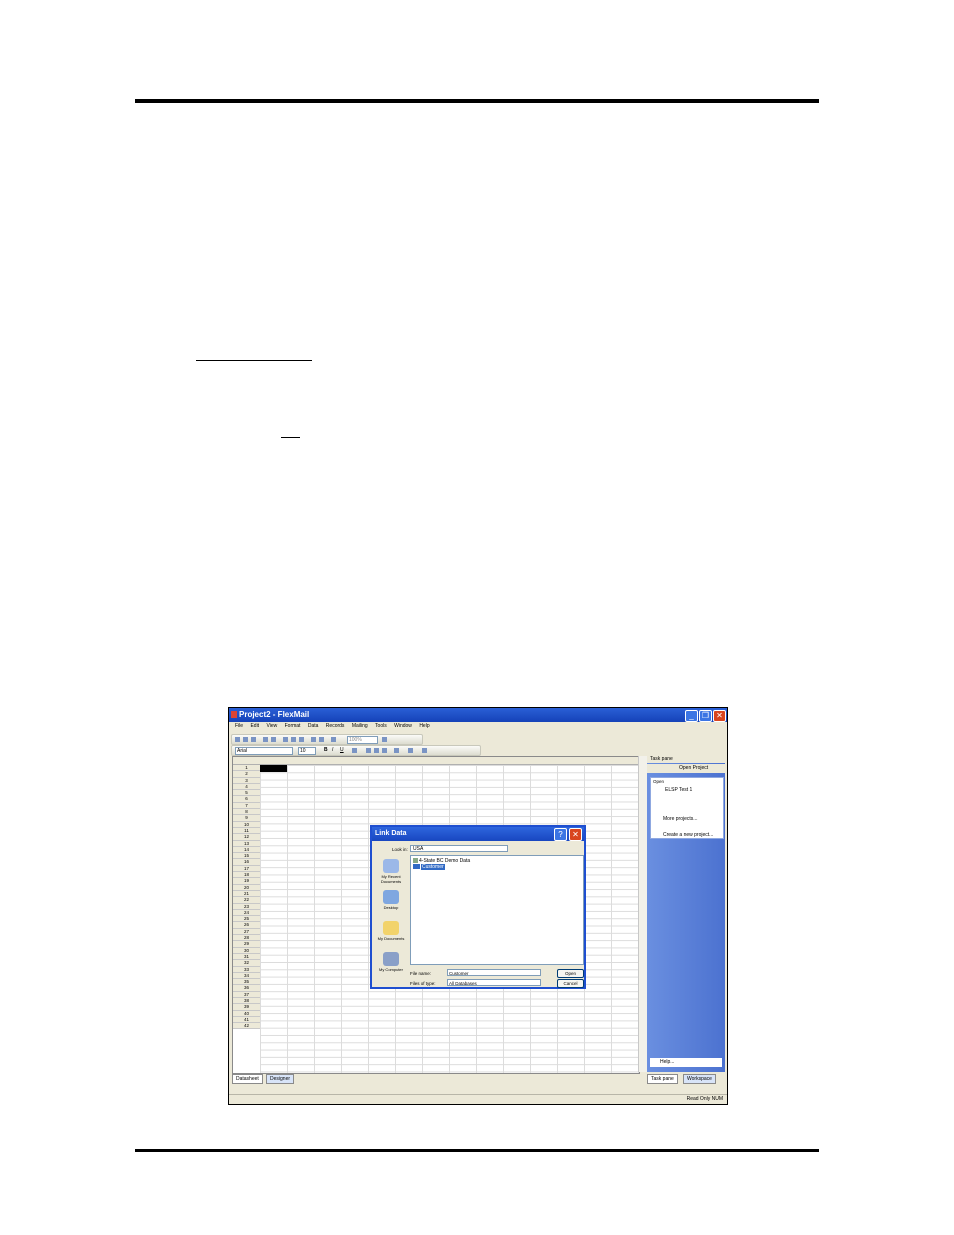 The image size is (954, 1235). Describe the element at coordinates (332, 750) in the screenshot. I see `italic-button: I` at that location.